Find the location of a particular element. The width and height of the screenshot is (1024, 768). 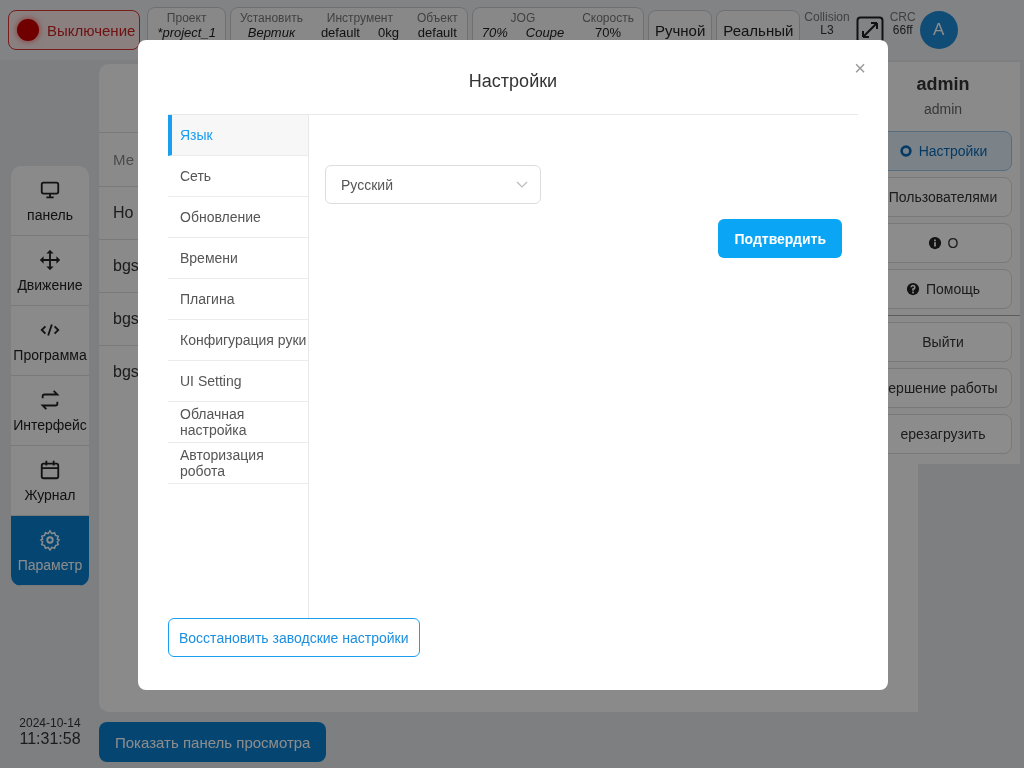

settings-tab: Времени is located at coordinates (238, 258).